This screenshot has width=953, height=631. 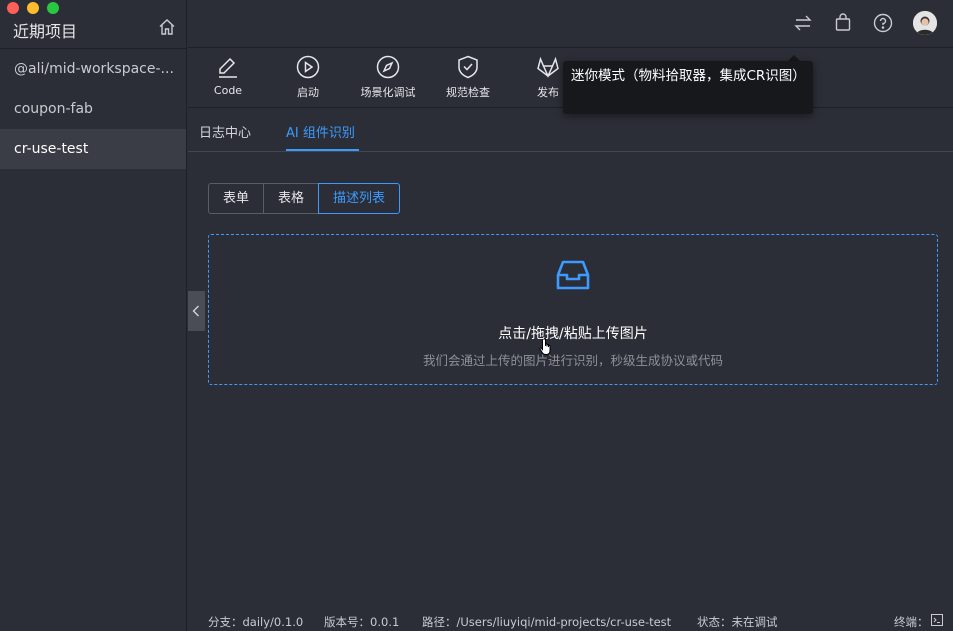 What do you see at coordinates (925, 23) in the screenshot?
I see `user-avatar` at bounding box center [925, 23].